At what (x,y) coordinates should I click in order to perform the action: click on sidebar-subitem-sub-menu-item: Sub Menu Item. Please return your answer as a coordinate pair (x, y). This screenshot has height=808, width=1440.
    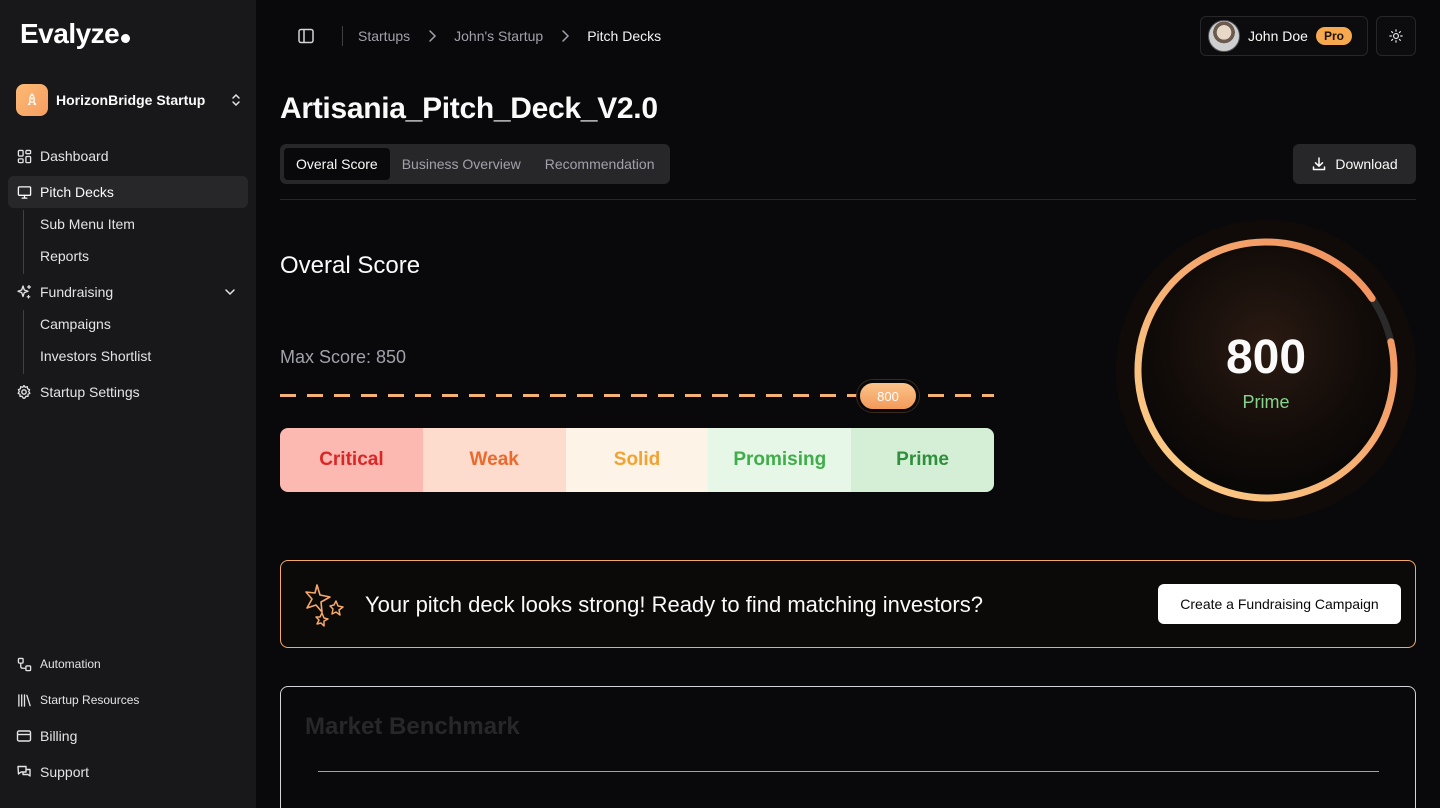
    Looking at the image, I should click on (87, 224).